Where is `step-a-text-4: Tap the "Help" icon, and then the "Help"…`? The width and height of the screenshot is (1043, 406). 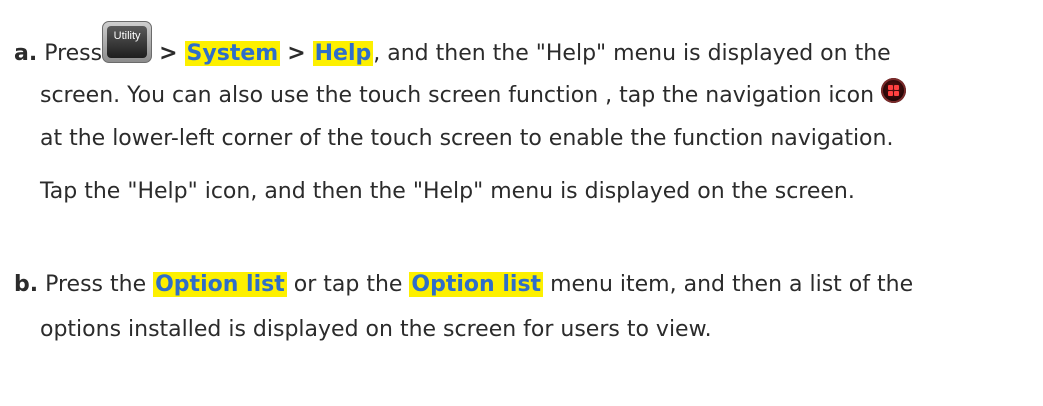 step-a-text-4: Tap the "Help" icon, and then the "Help"… is located at coordinates (447, 191).